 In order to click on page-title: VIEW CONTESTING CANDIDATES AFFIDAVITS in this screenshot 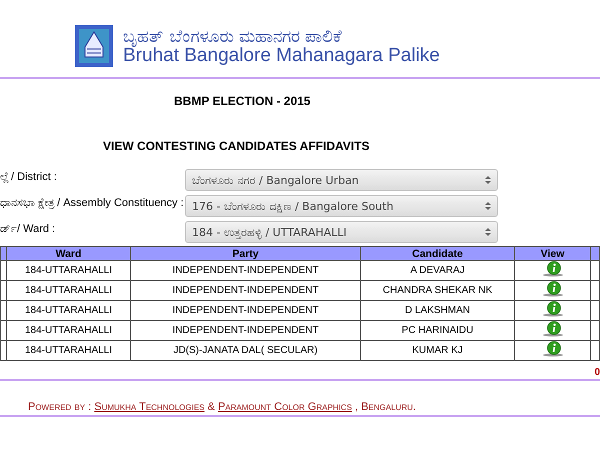, I will do `click(236, 147)`.